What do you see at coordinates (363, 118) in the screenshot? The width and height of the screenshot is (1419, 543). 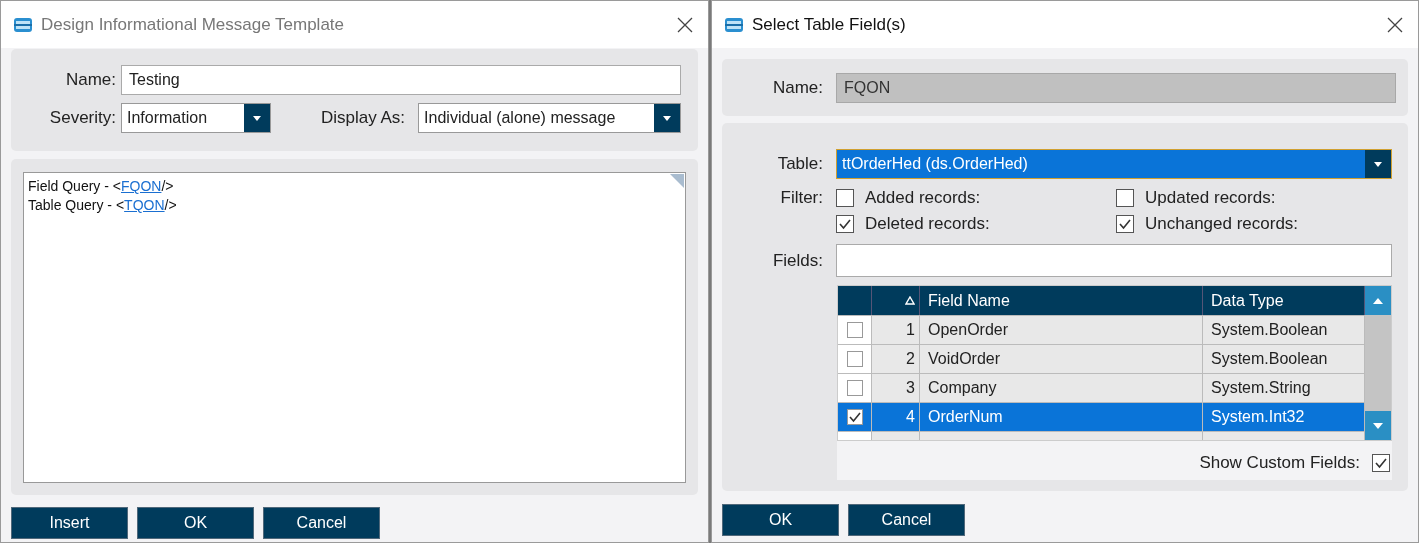 I see `field-label: Display As:` at bounding box center [363, 118].